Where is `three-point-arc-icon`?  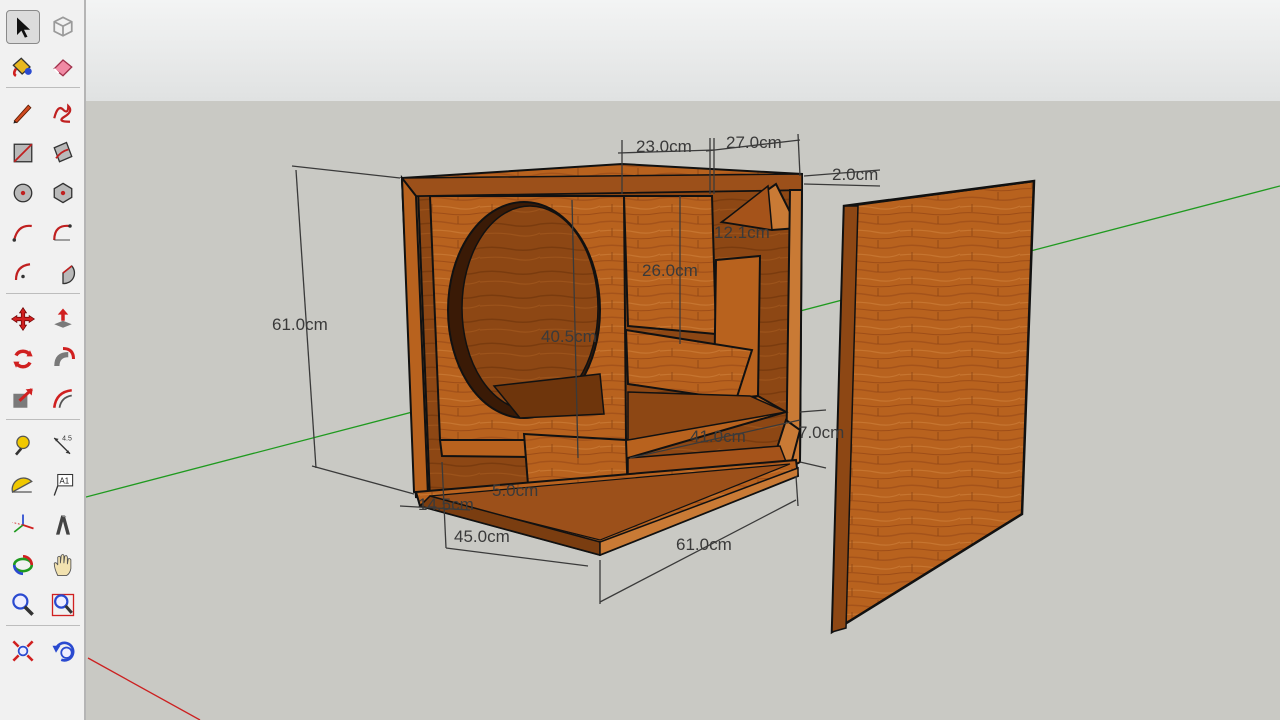
three-point-arc-icon is located at coordinates (22, 272).